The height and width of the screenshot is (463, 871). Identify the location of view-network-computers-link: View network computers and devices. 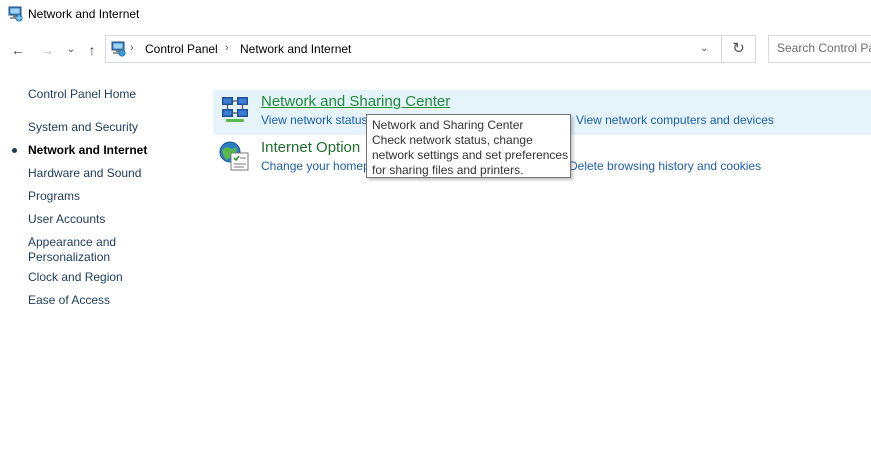
(675, 120).